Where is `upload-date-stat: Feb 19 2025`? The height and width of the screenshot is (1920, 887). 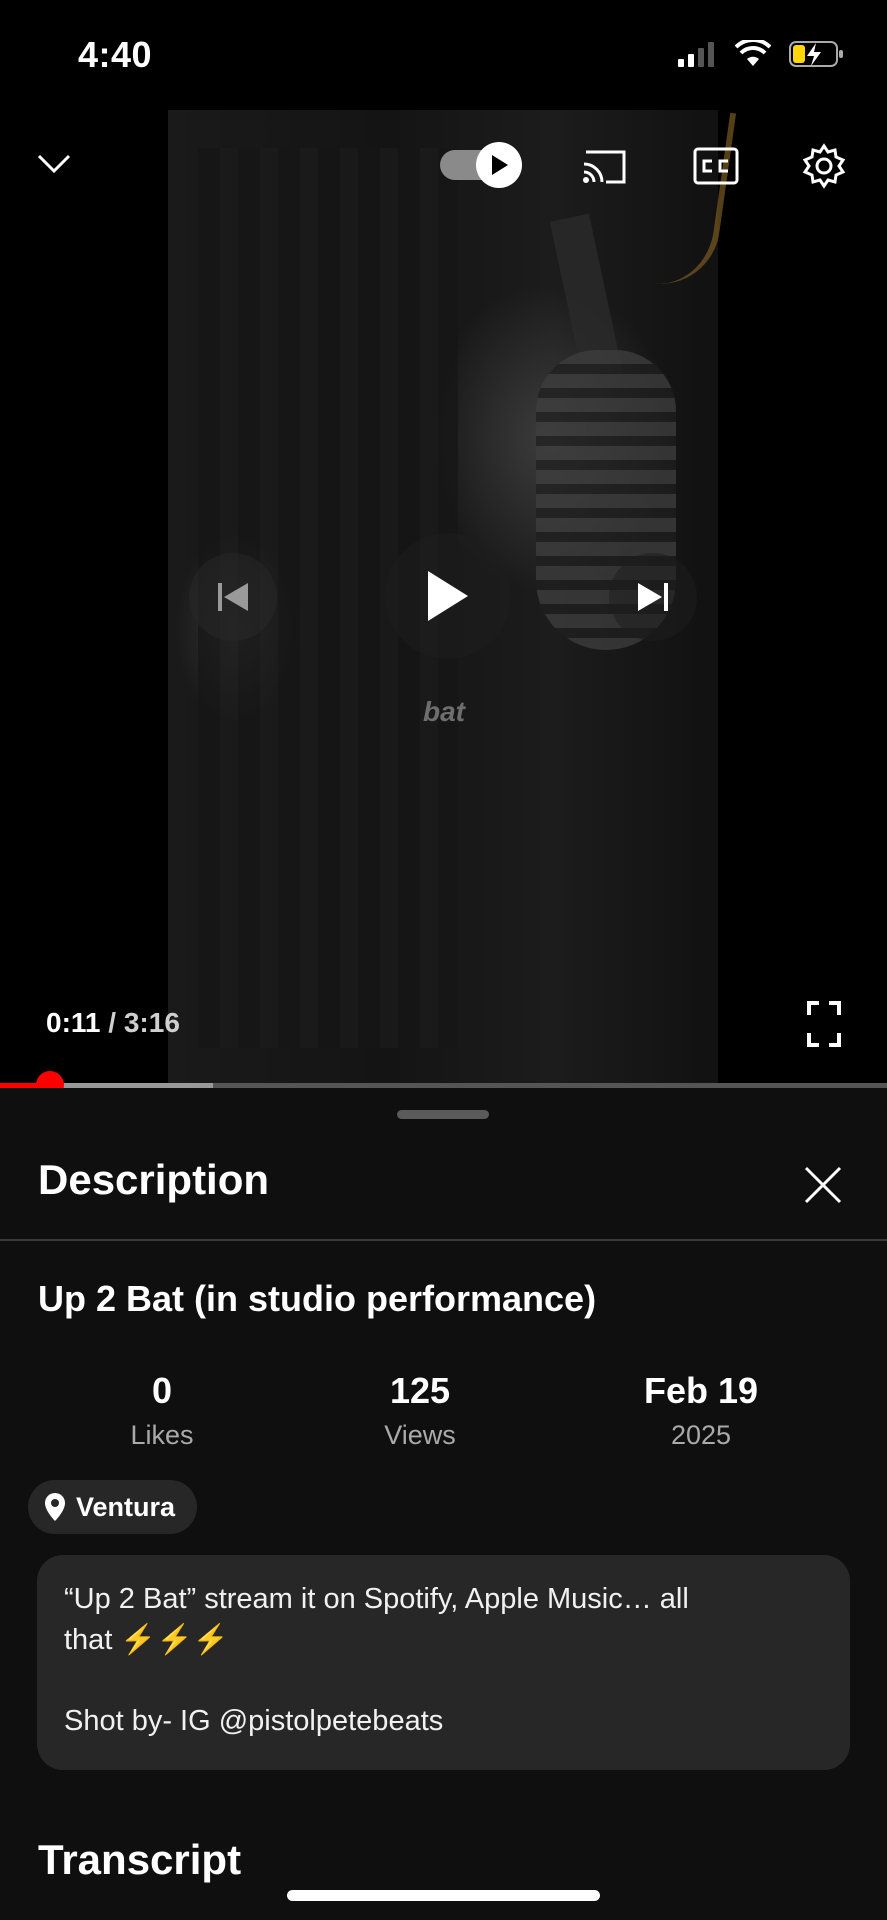
upload-date-stat: Feb 19 2025 is located at coordinates (701, 1410).